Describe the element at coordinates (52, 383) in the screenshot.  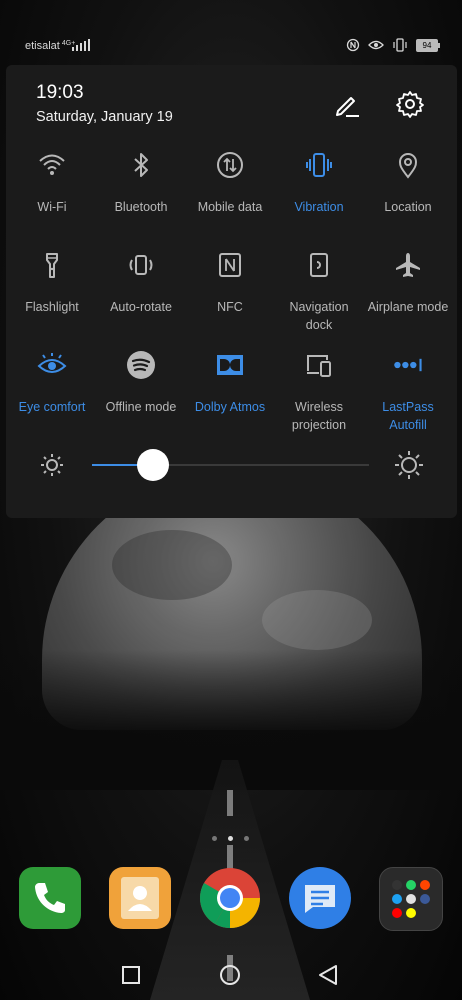
I see `tile-eye-comfort: Eye comfort` at that location.